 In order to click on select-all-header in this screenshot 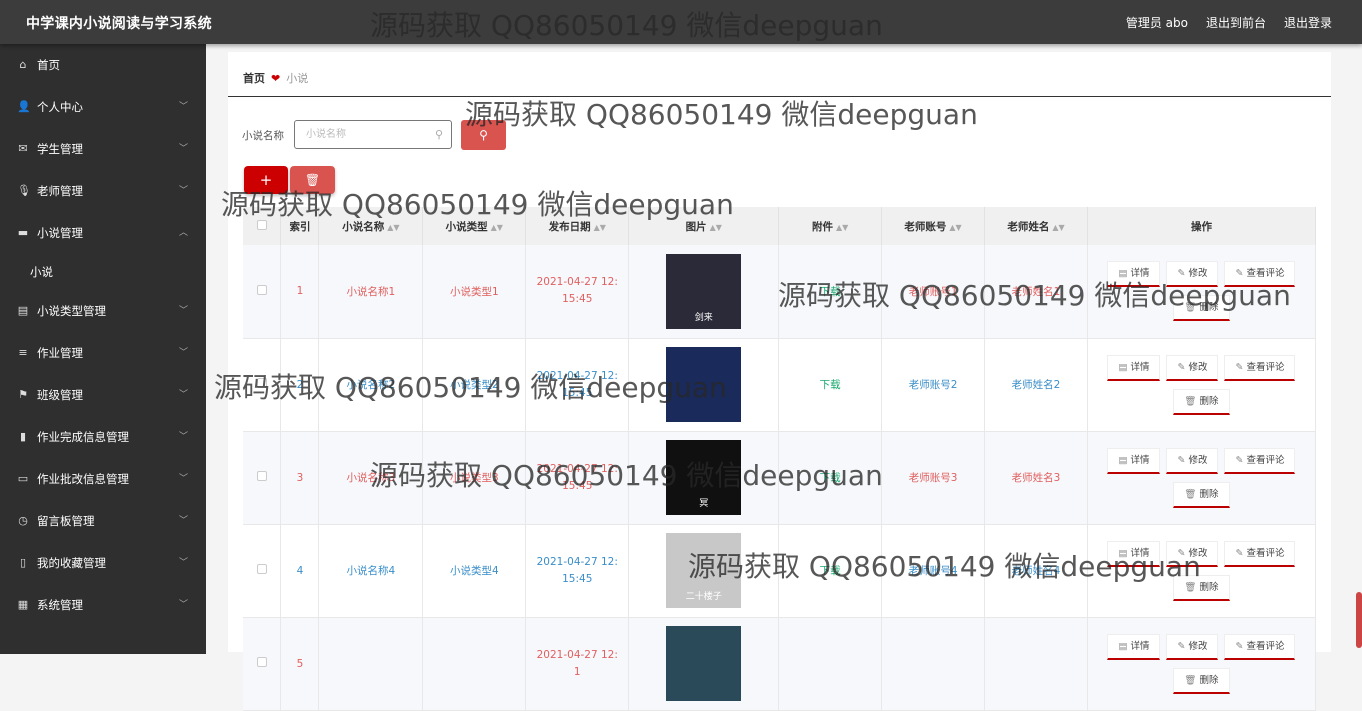, I will do `click(262, 226)`.